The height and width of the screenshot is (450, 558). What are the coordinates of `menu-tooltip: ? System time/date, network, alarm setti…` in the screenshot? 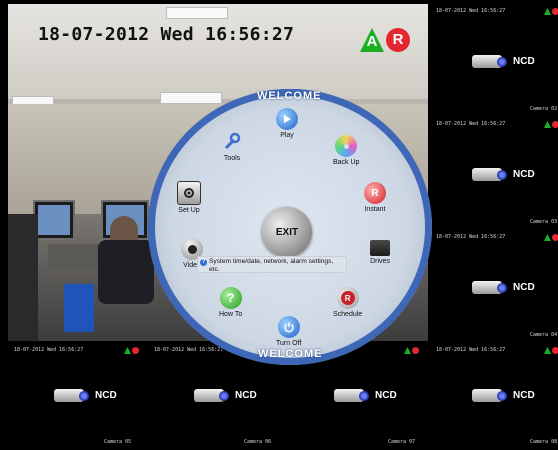 It's located at (272, 264).